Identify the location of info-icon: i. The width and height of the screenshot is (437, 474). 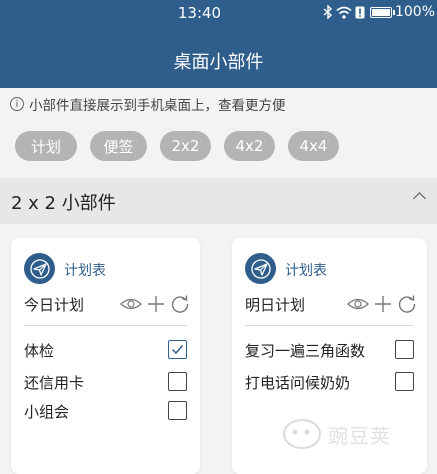
(17, 104).